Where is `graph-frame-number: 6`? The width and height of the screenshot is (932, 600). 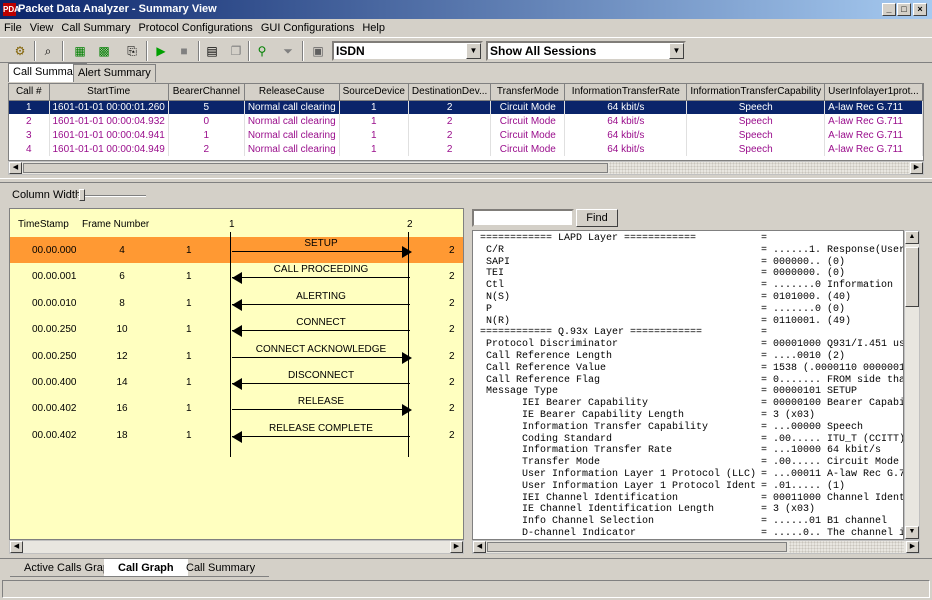 graph-frame-number: 6 is located at coordinates (122, 277).